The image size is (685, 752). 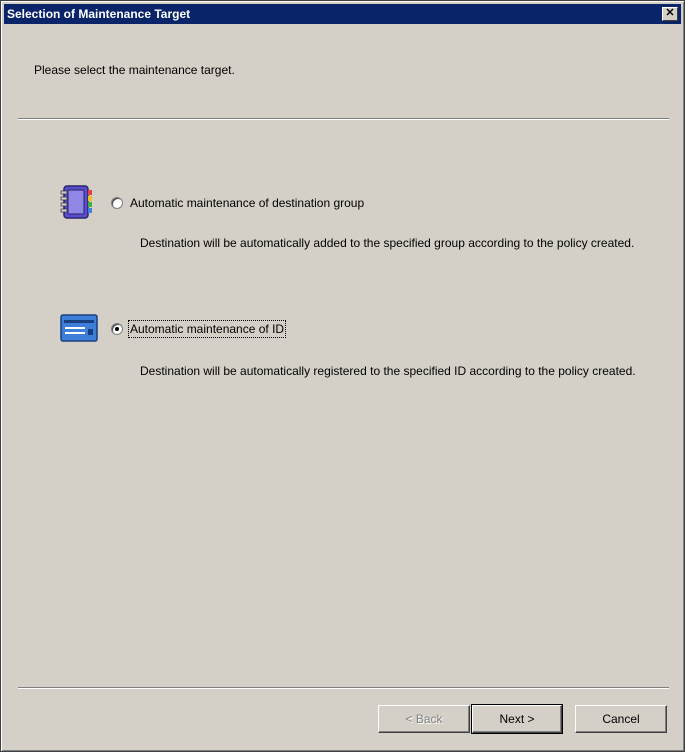 What do you see at coordinates (342, 14) in the screenshot?
I see `title-bar: Selection of Maintenance Target ✕` at bounding box center [342, 14].